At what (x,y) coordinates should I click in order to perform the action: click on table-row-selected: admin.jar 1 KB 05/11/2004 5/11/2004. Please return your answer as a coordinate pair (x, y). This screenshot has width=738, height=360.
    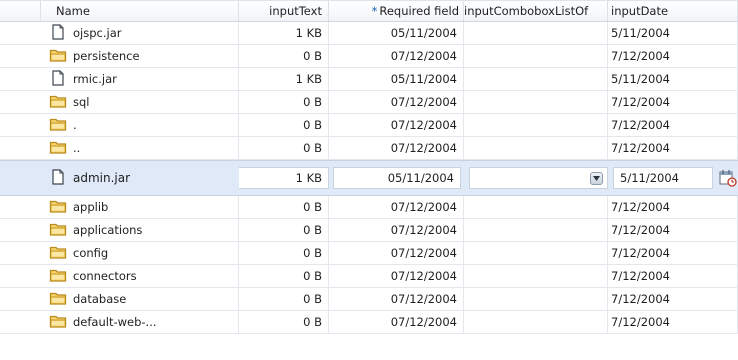
    Looking at the image, I should click on (369, 178).